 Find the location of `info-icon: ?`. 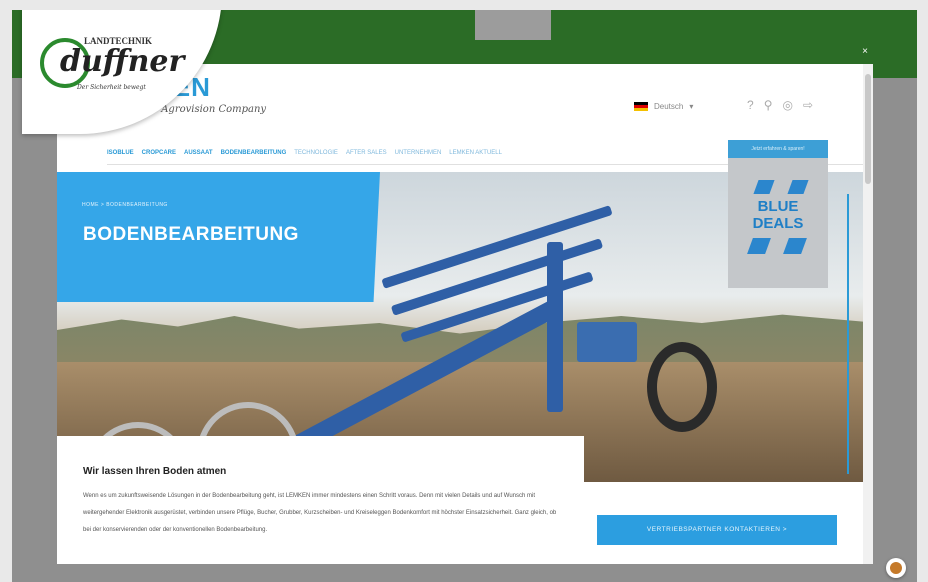

info-icon: ? is located at coordinates (750, 105).